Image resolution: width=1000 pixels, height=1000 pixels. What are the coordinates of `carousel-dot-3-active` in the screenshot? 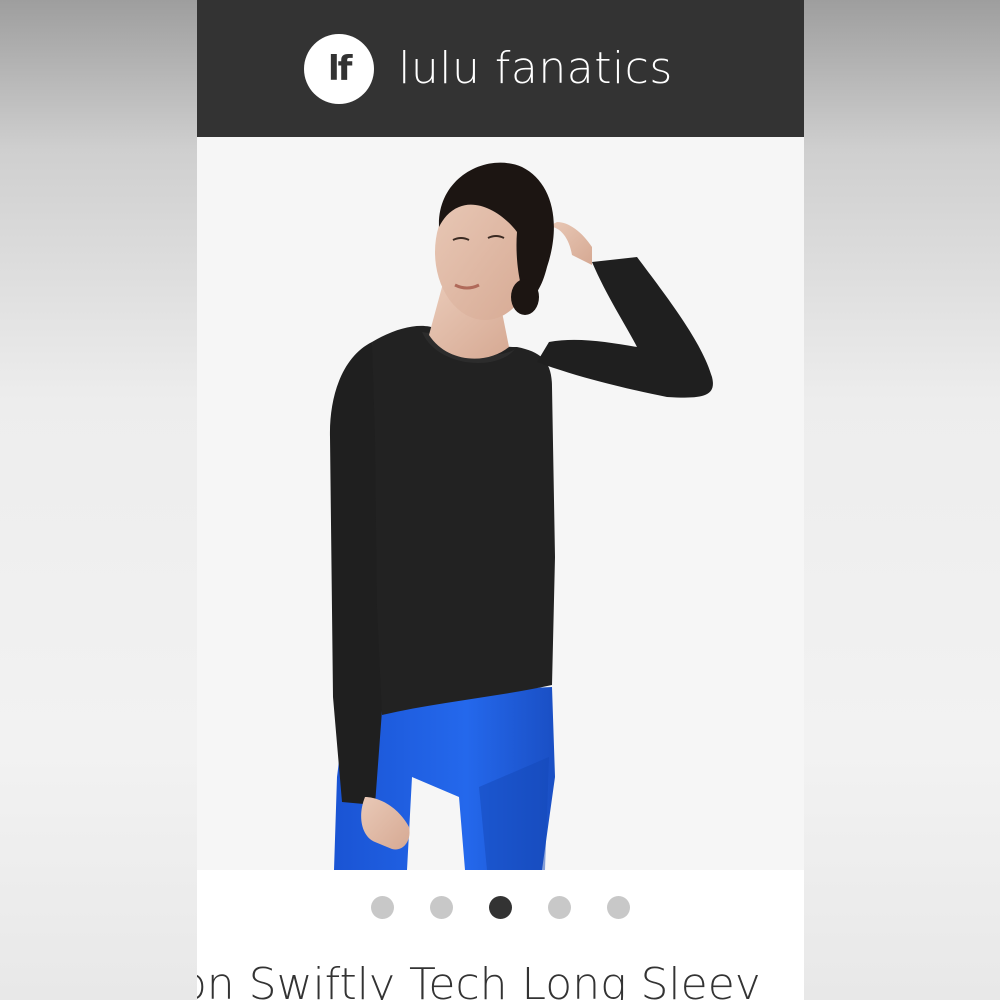 It's located at (500, 907).